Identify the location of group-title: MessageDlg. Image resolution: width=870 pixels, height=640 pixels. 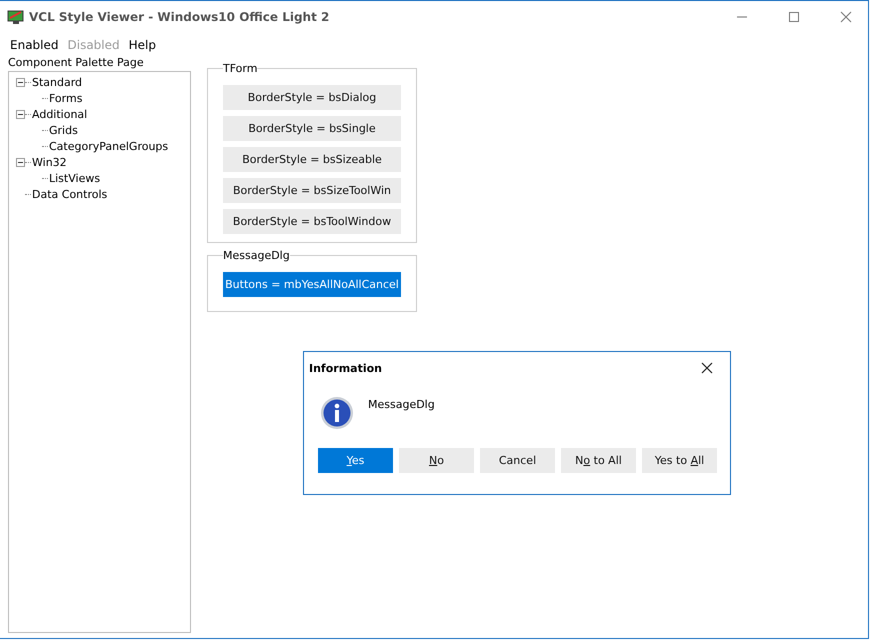
(256, 255).